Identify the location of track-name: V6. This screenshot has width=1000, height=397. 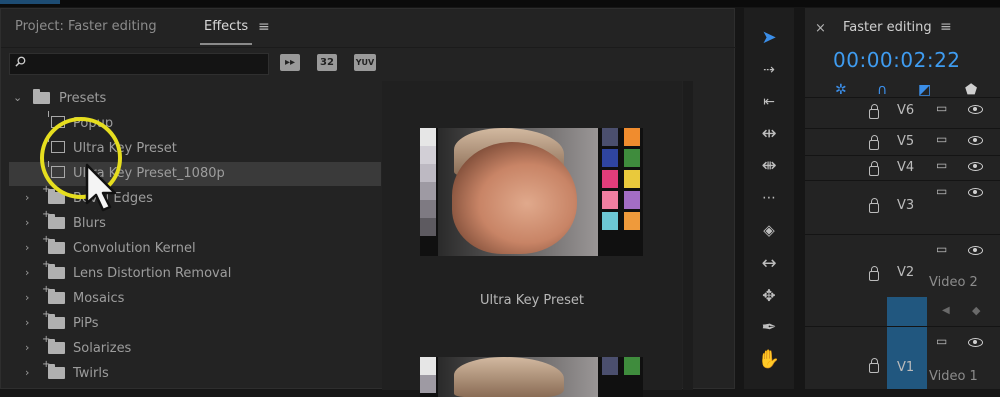
(905, 110).